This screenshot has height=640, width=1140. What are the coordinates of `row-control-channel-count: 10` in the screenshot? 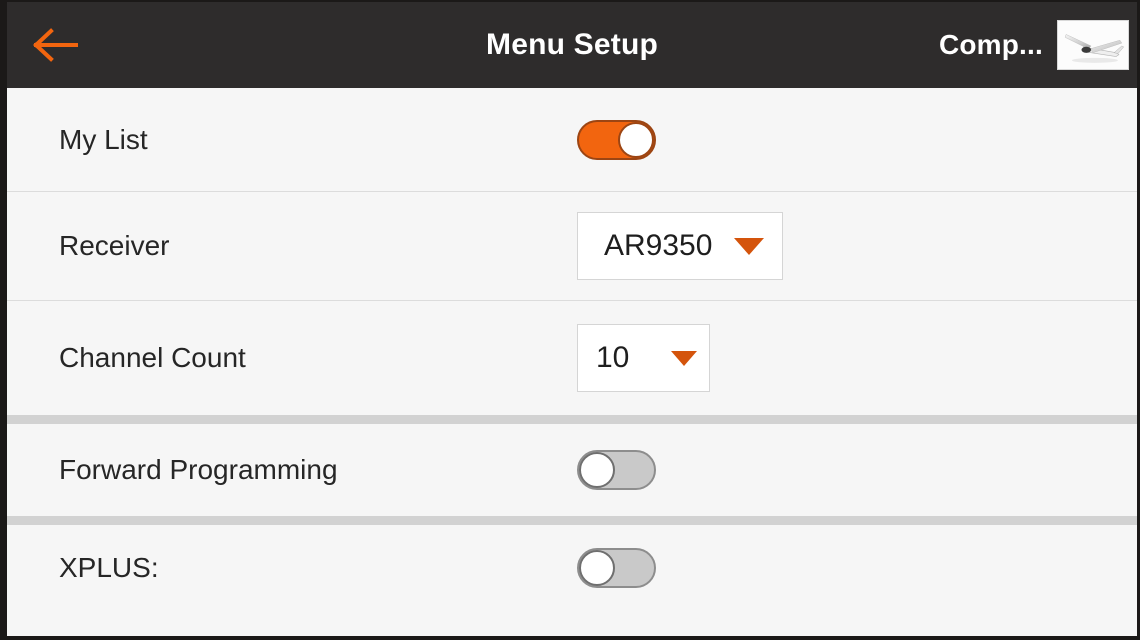 It's located at (643, 358).